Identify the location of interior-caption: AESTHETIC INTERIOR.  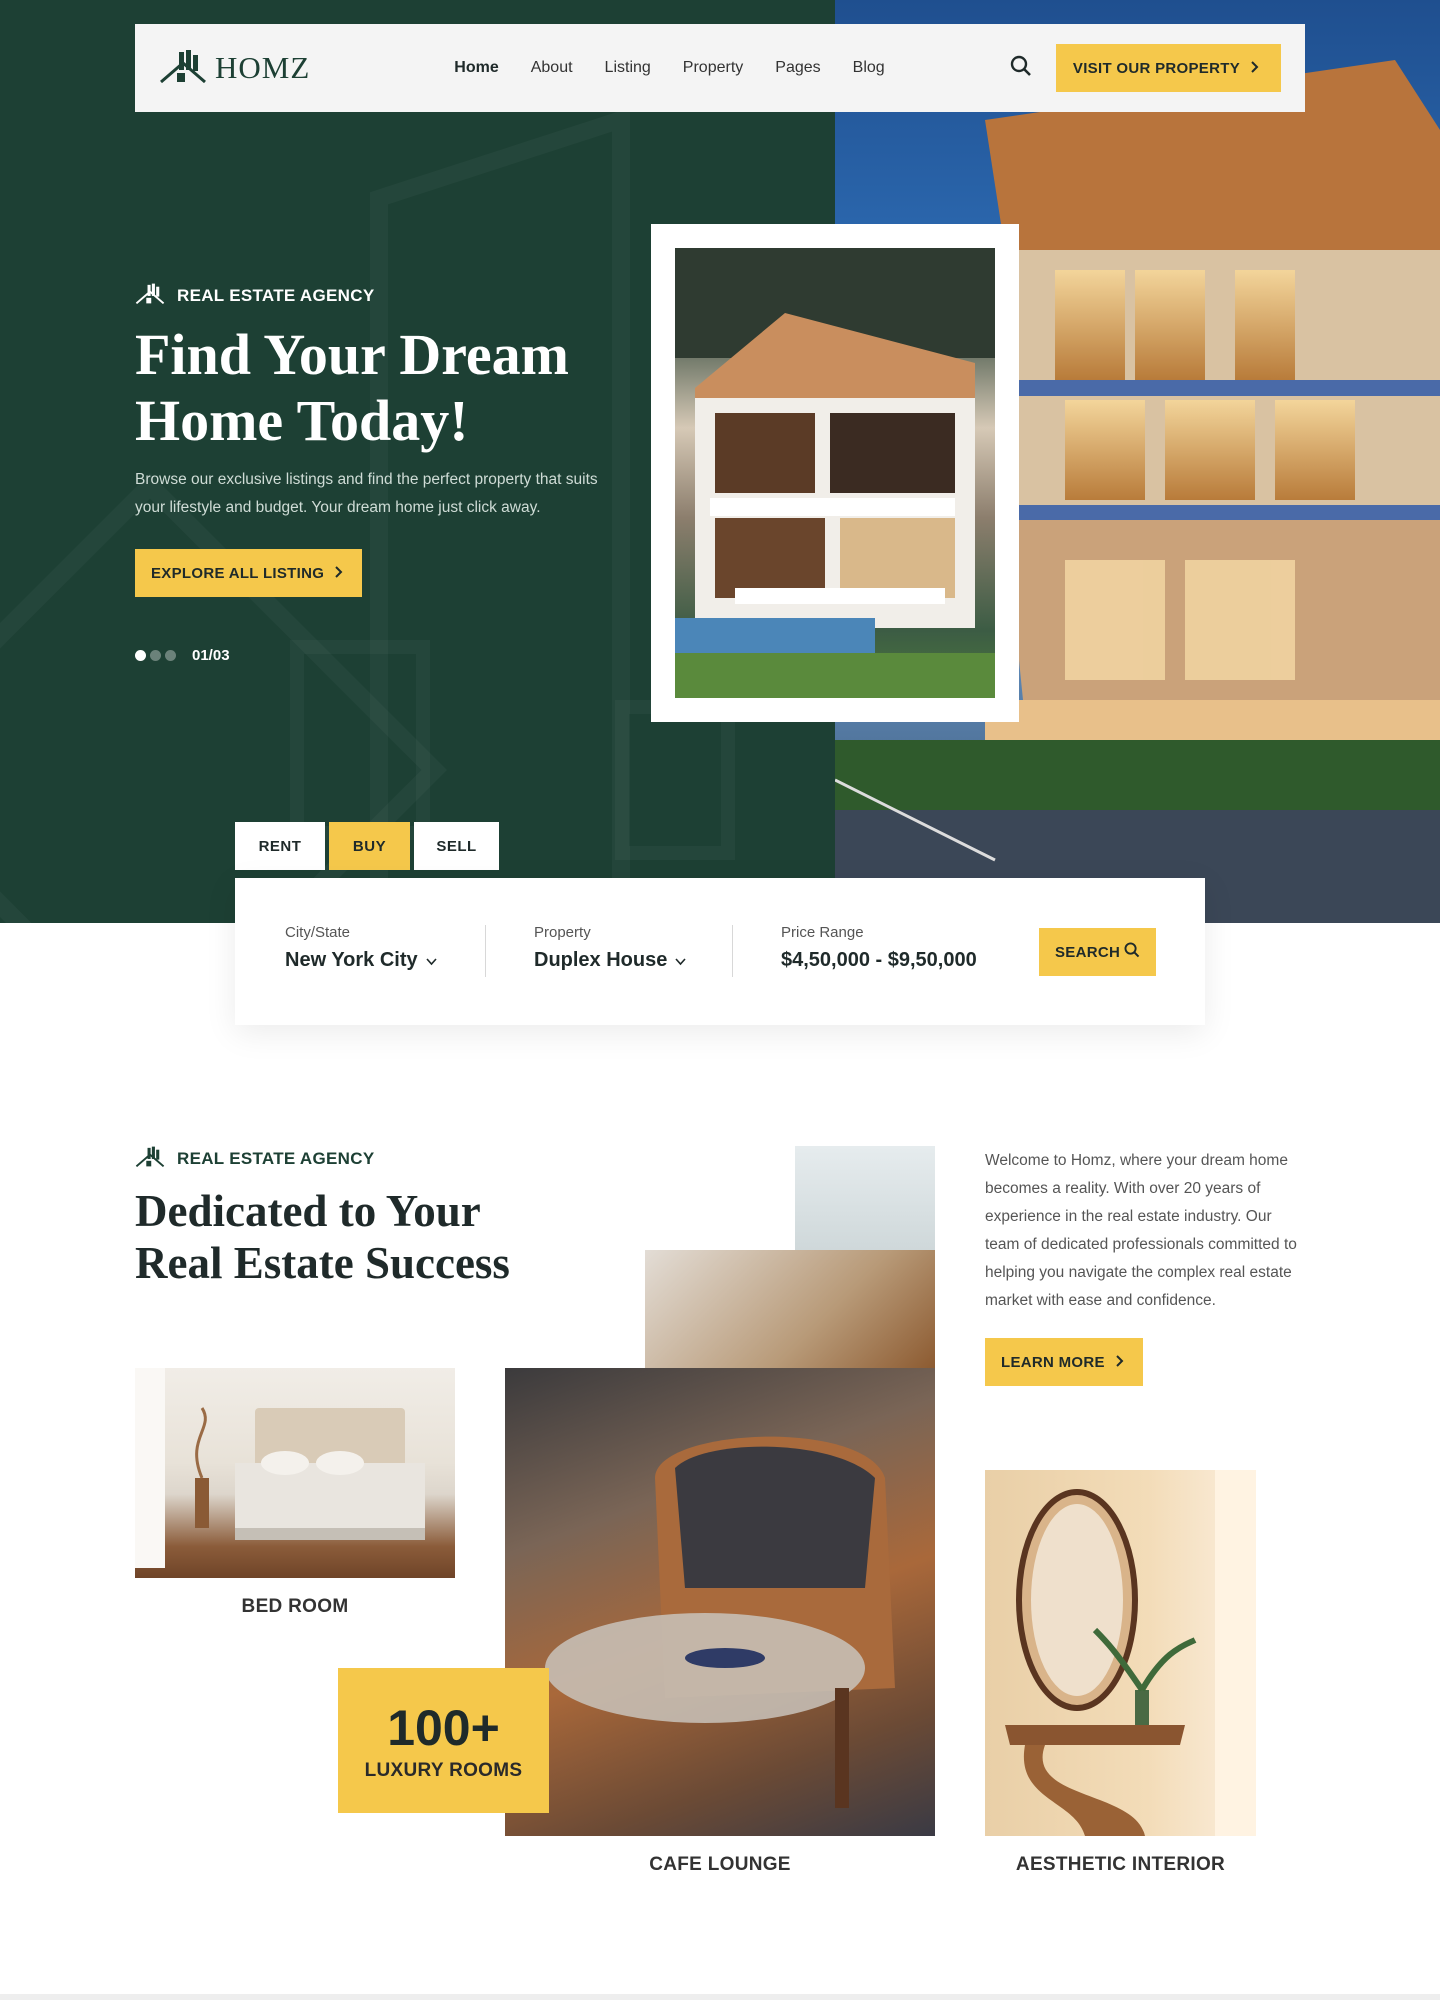
(1120, 1864).